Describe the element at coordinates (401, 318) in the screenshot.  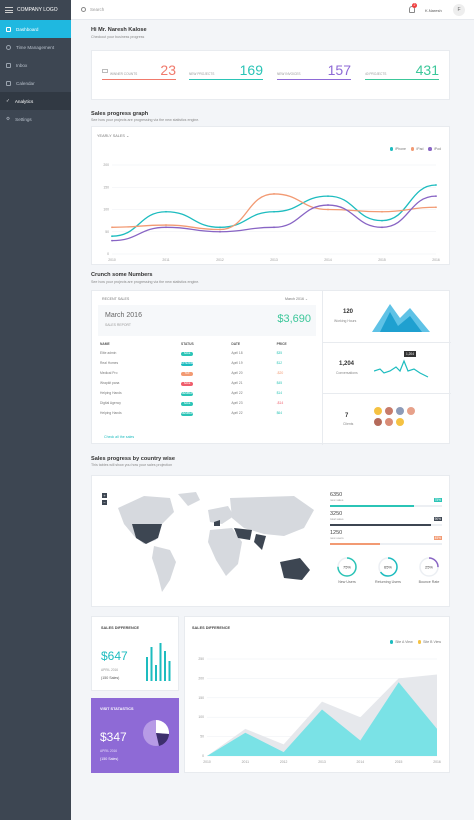
I see `mountain-icon` at that location.